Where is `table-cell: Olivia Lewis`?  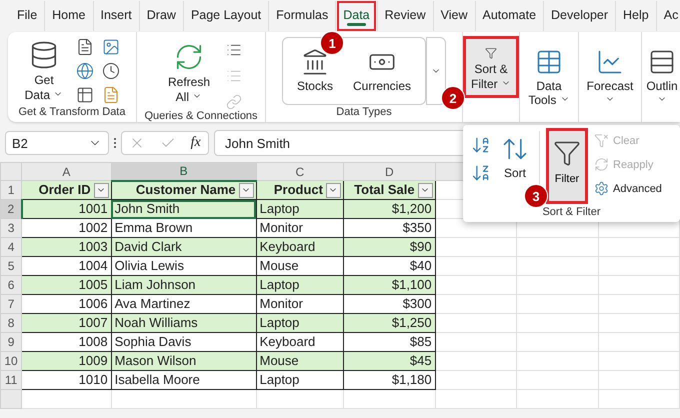 table-cell: Olivia Lewis is located at coordinates (183, 266).